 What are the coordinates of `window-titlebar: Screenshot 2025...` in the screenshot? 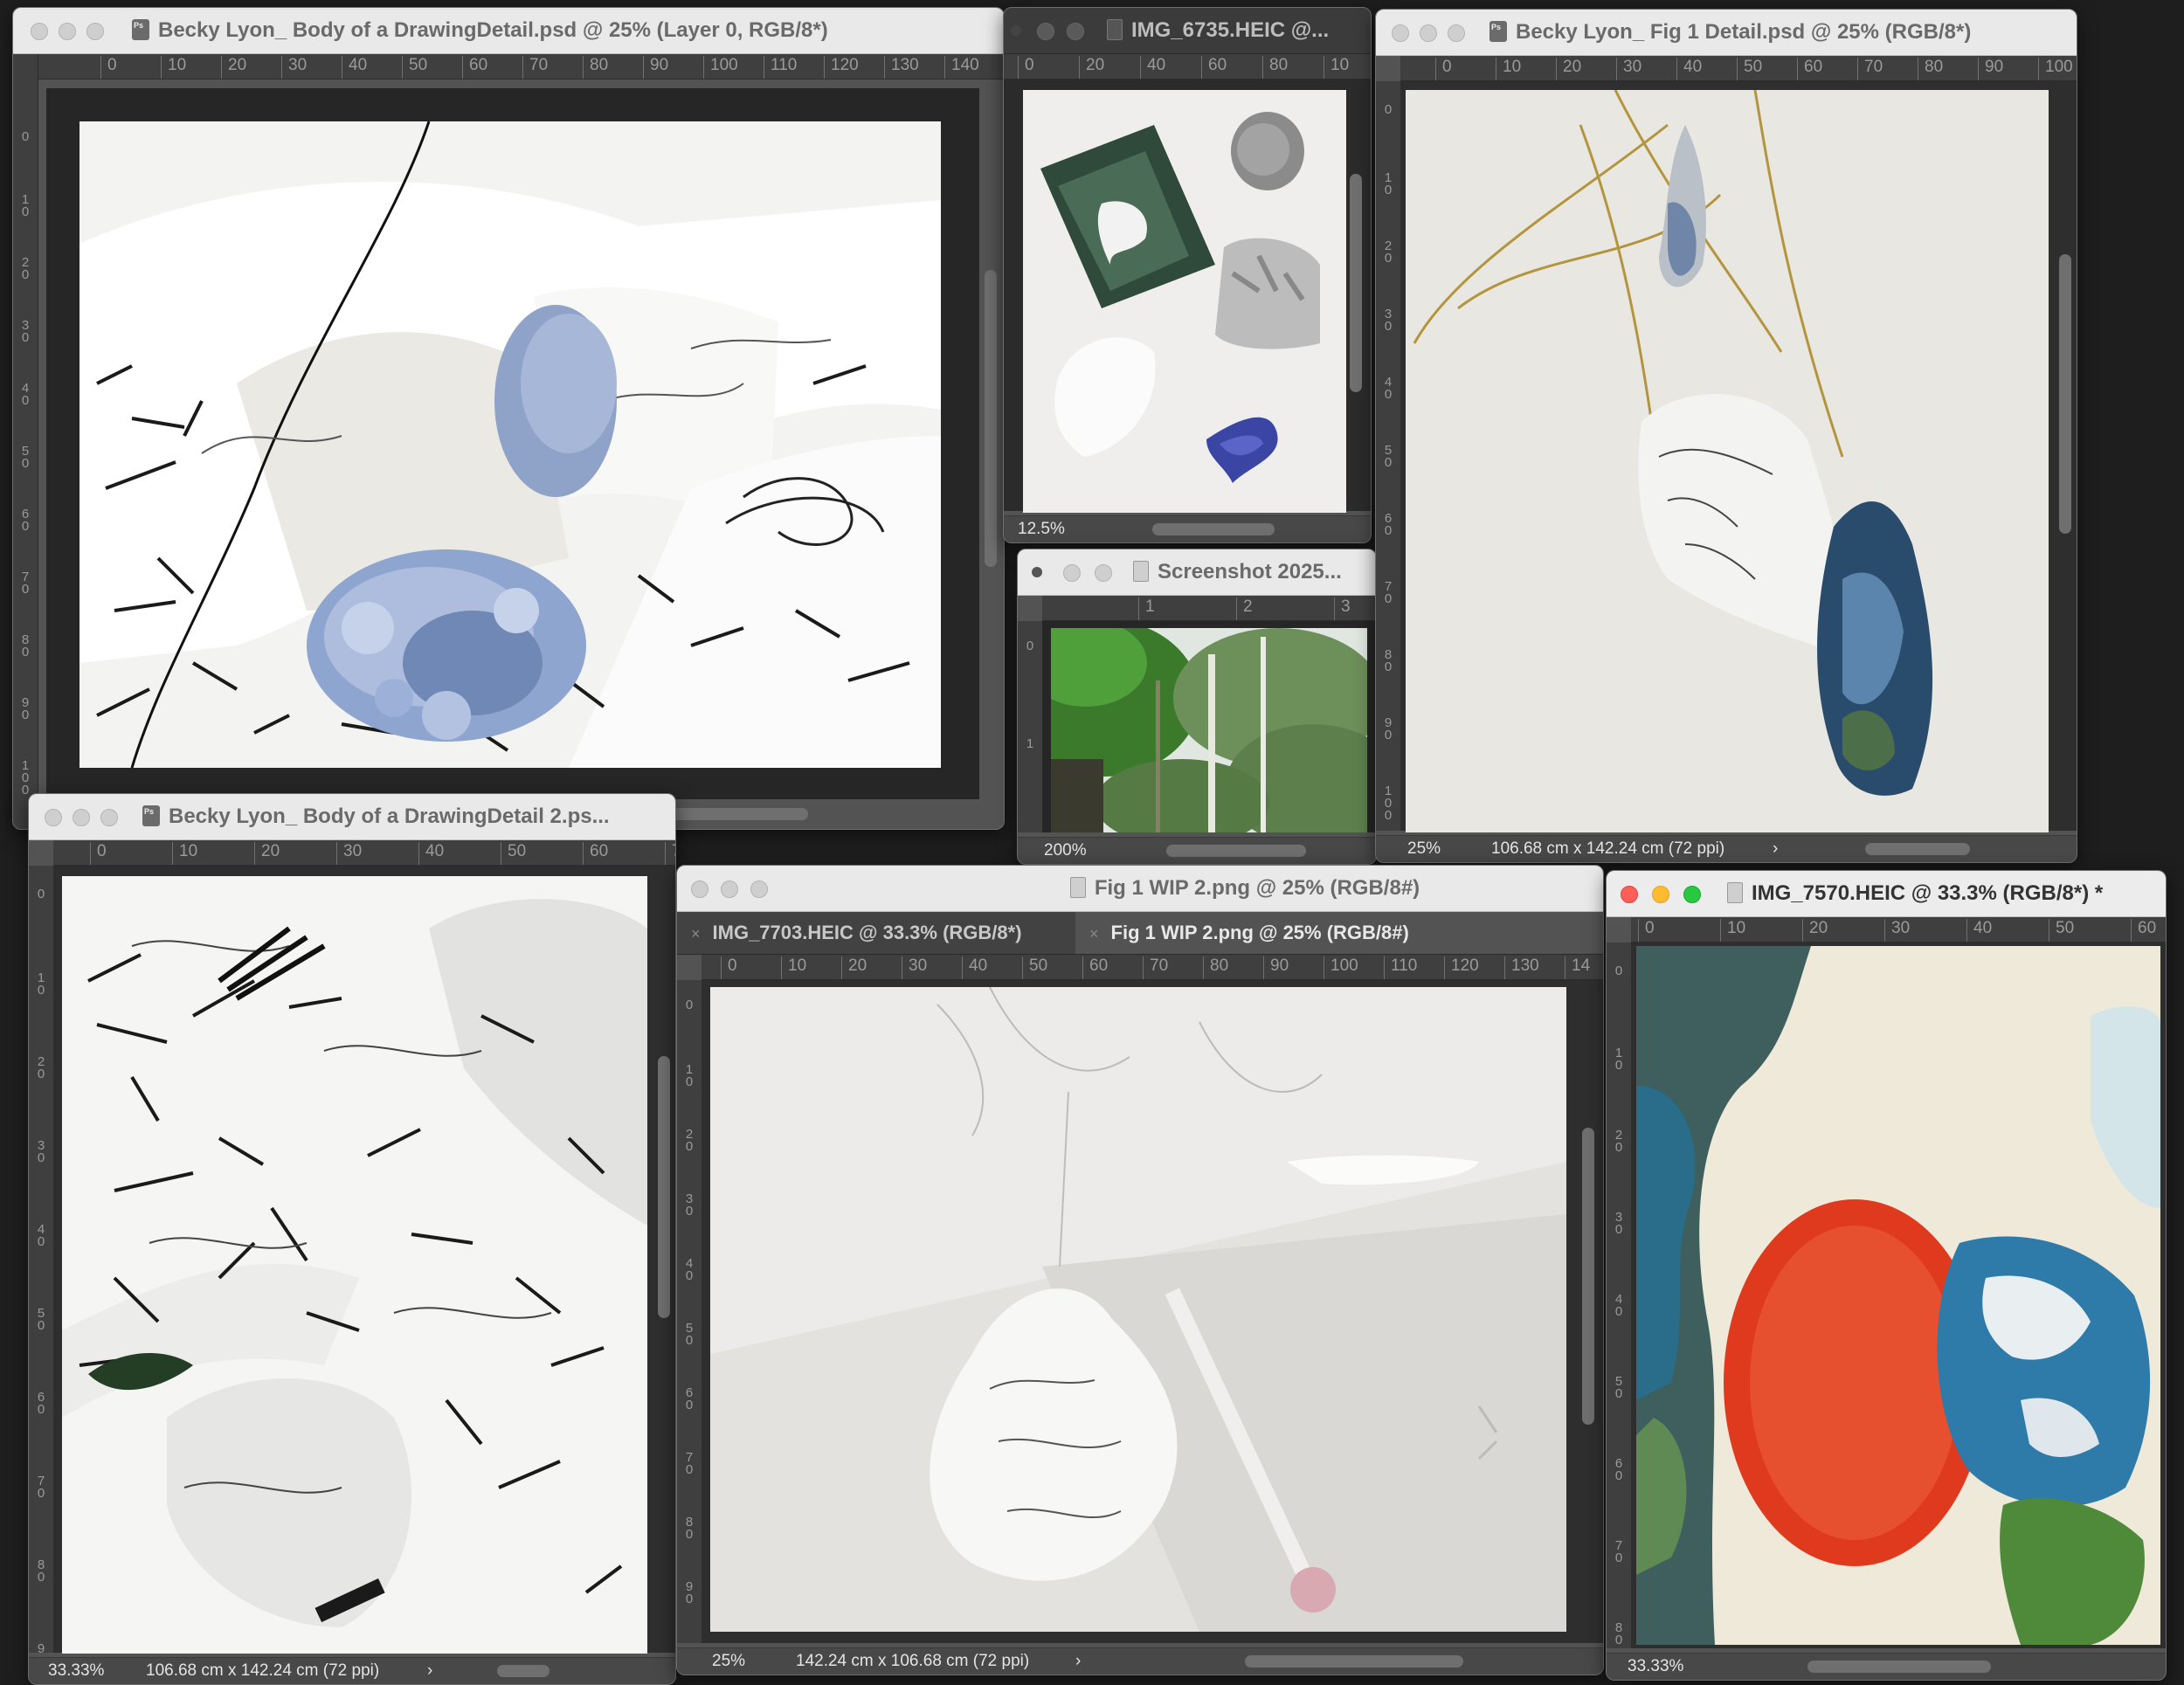 It's located at (1197, 572).